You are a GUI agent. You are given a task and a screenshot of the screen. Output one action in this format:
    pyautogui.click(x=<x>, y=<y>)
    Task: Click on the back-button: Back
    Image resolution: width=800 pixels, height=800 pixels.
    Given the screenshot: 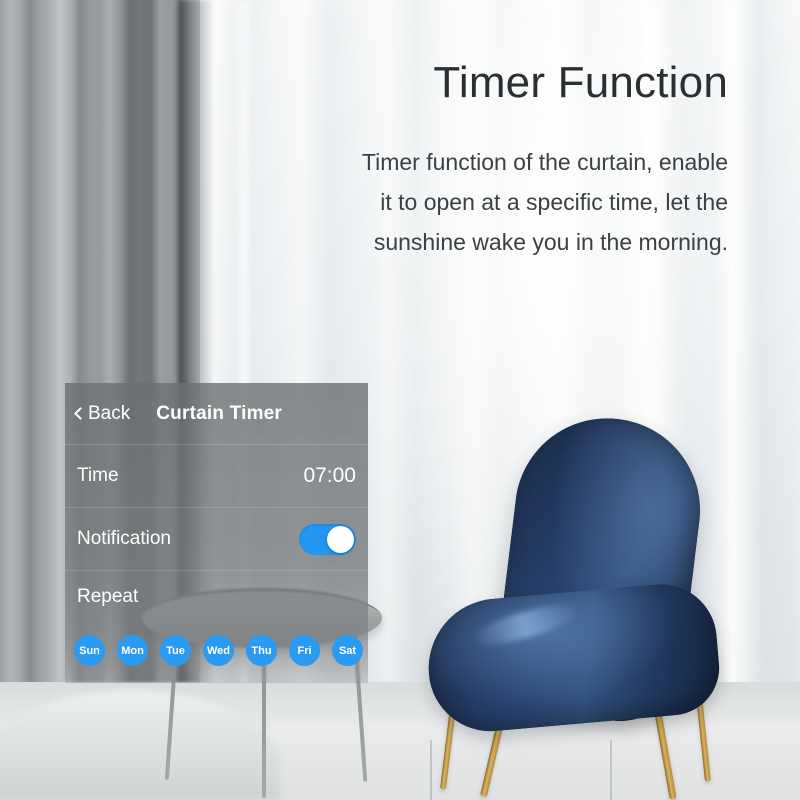 What is the action you would take?
    pyautogui.click(x=102, y=413)
    